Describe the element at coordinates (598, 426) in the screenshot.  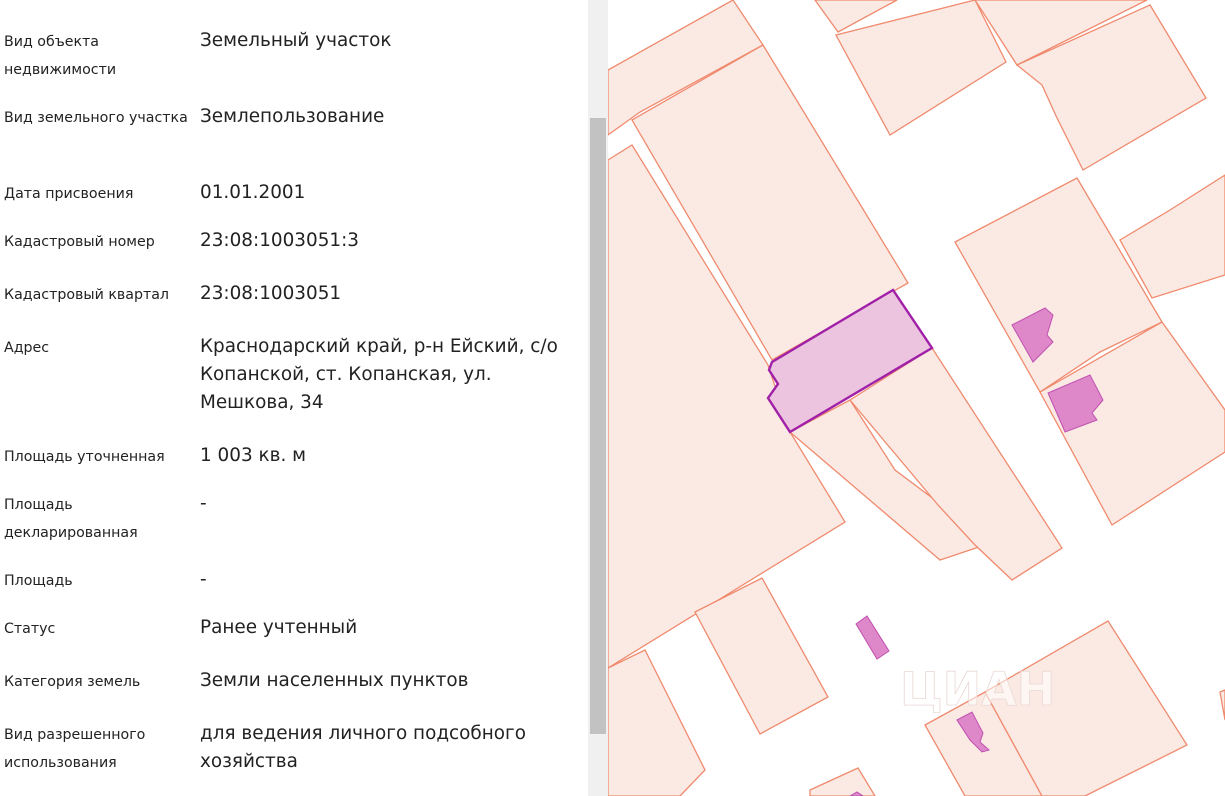
I see `panel-scrollbar-thumb` at that location.